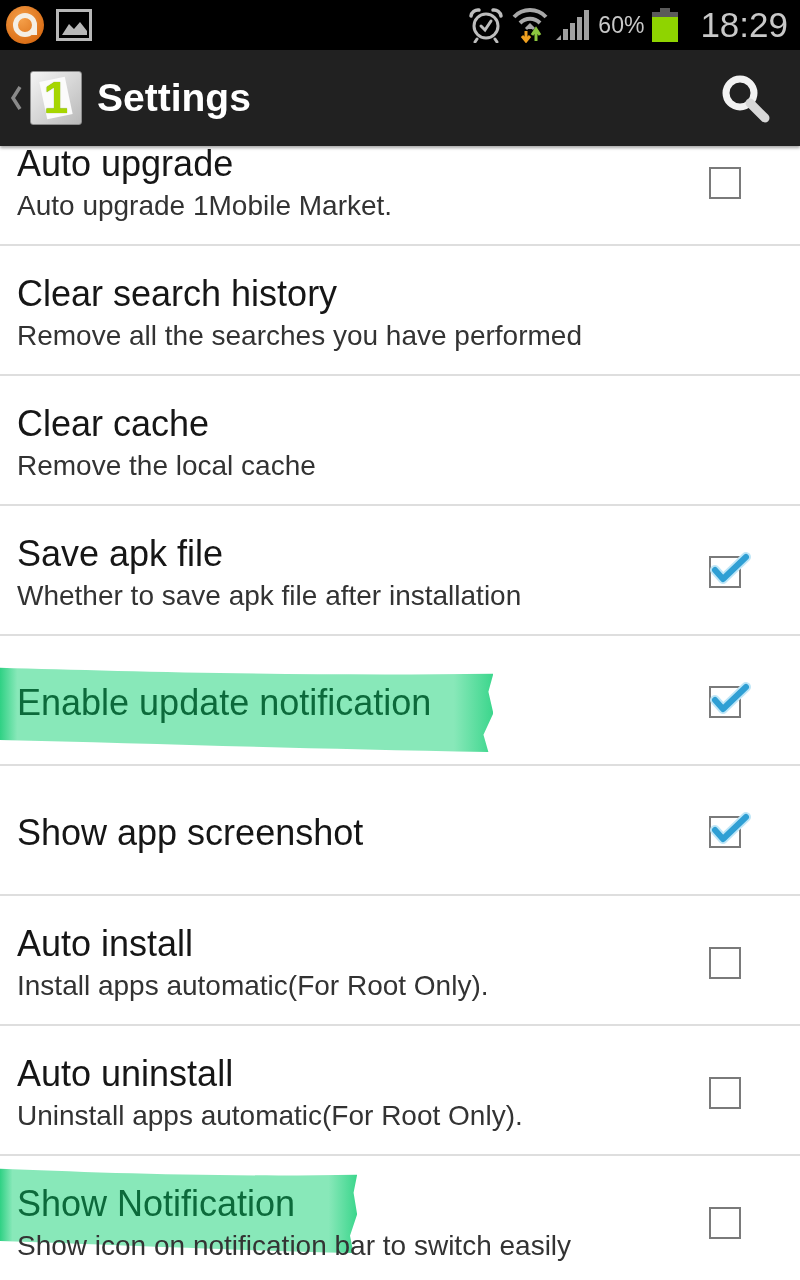  I want to click on setting-title: Auto uninstall, so click(125, 1074).